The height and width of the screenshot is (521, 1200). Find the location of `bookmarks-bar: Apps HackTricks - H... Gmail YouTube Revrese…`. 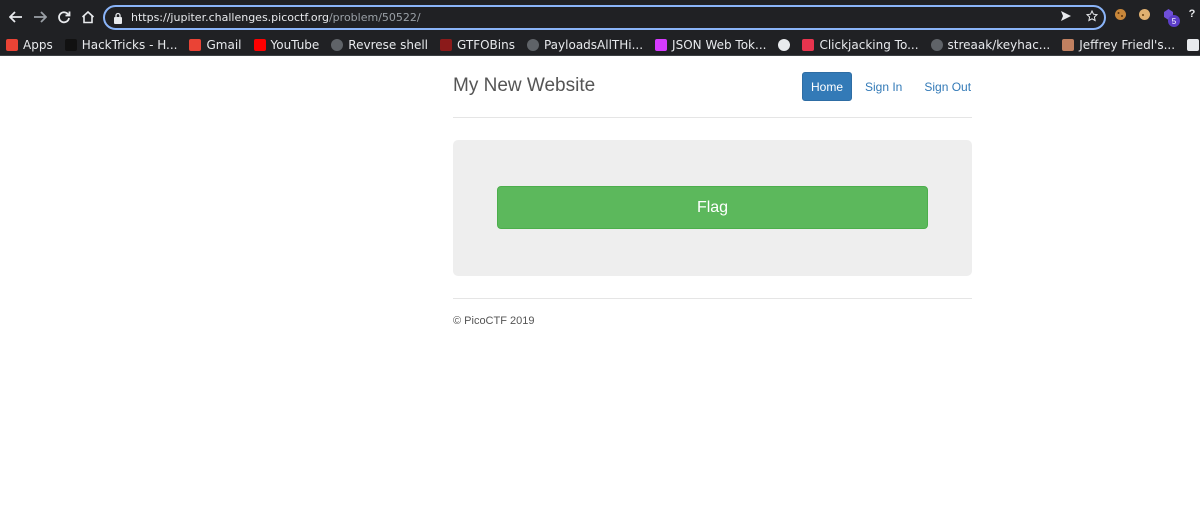

bookmarks-bar: Apps HackTricks - H... Gmail YouTube Revrese… is located at coordinates (600, 45).